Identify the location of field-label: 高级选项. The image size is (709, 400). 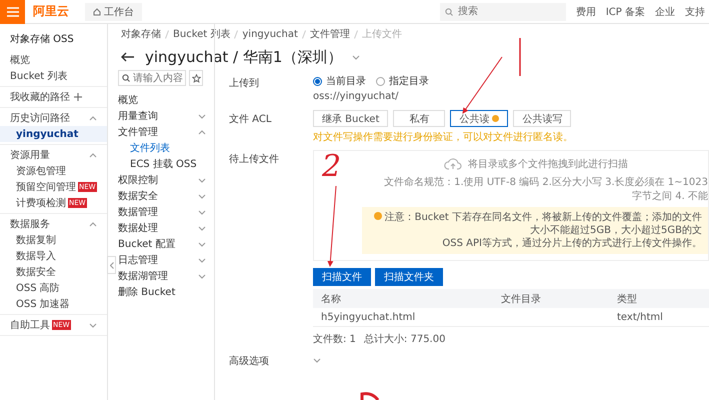
(249, 361).